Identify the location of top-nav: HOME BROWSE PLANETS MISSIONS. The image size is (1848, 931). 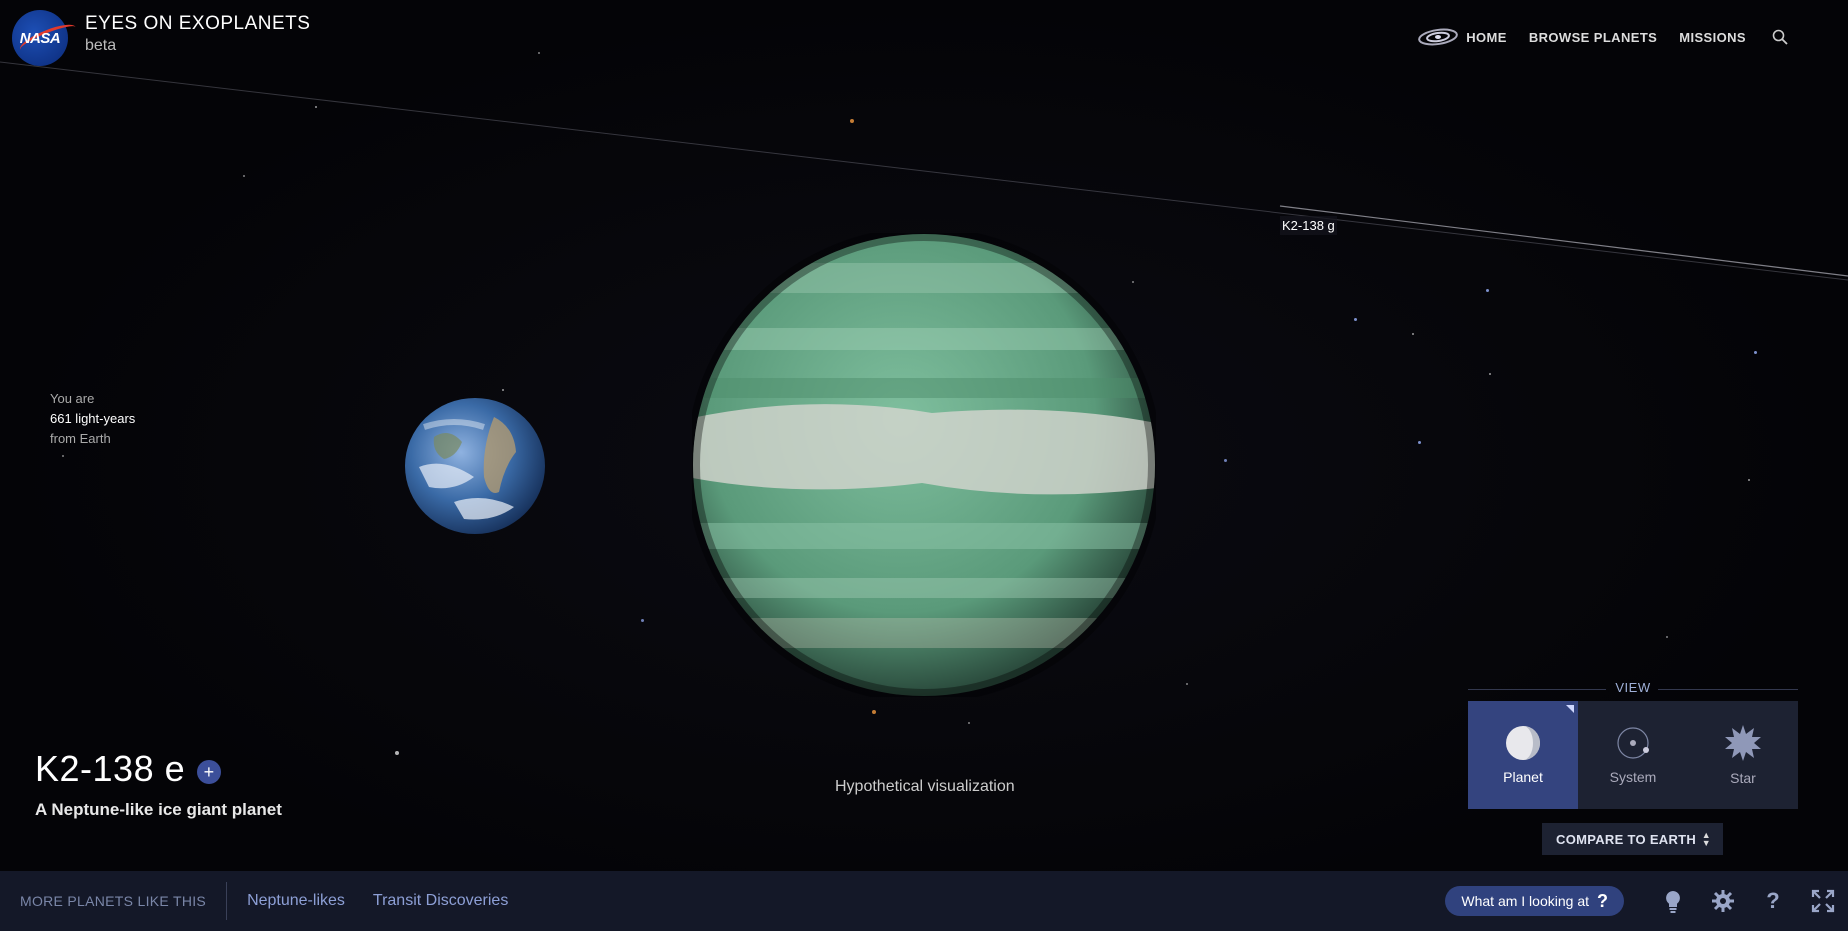
(1603, 37).